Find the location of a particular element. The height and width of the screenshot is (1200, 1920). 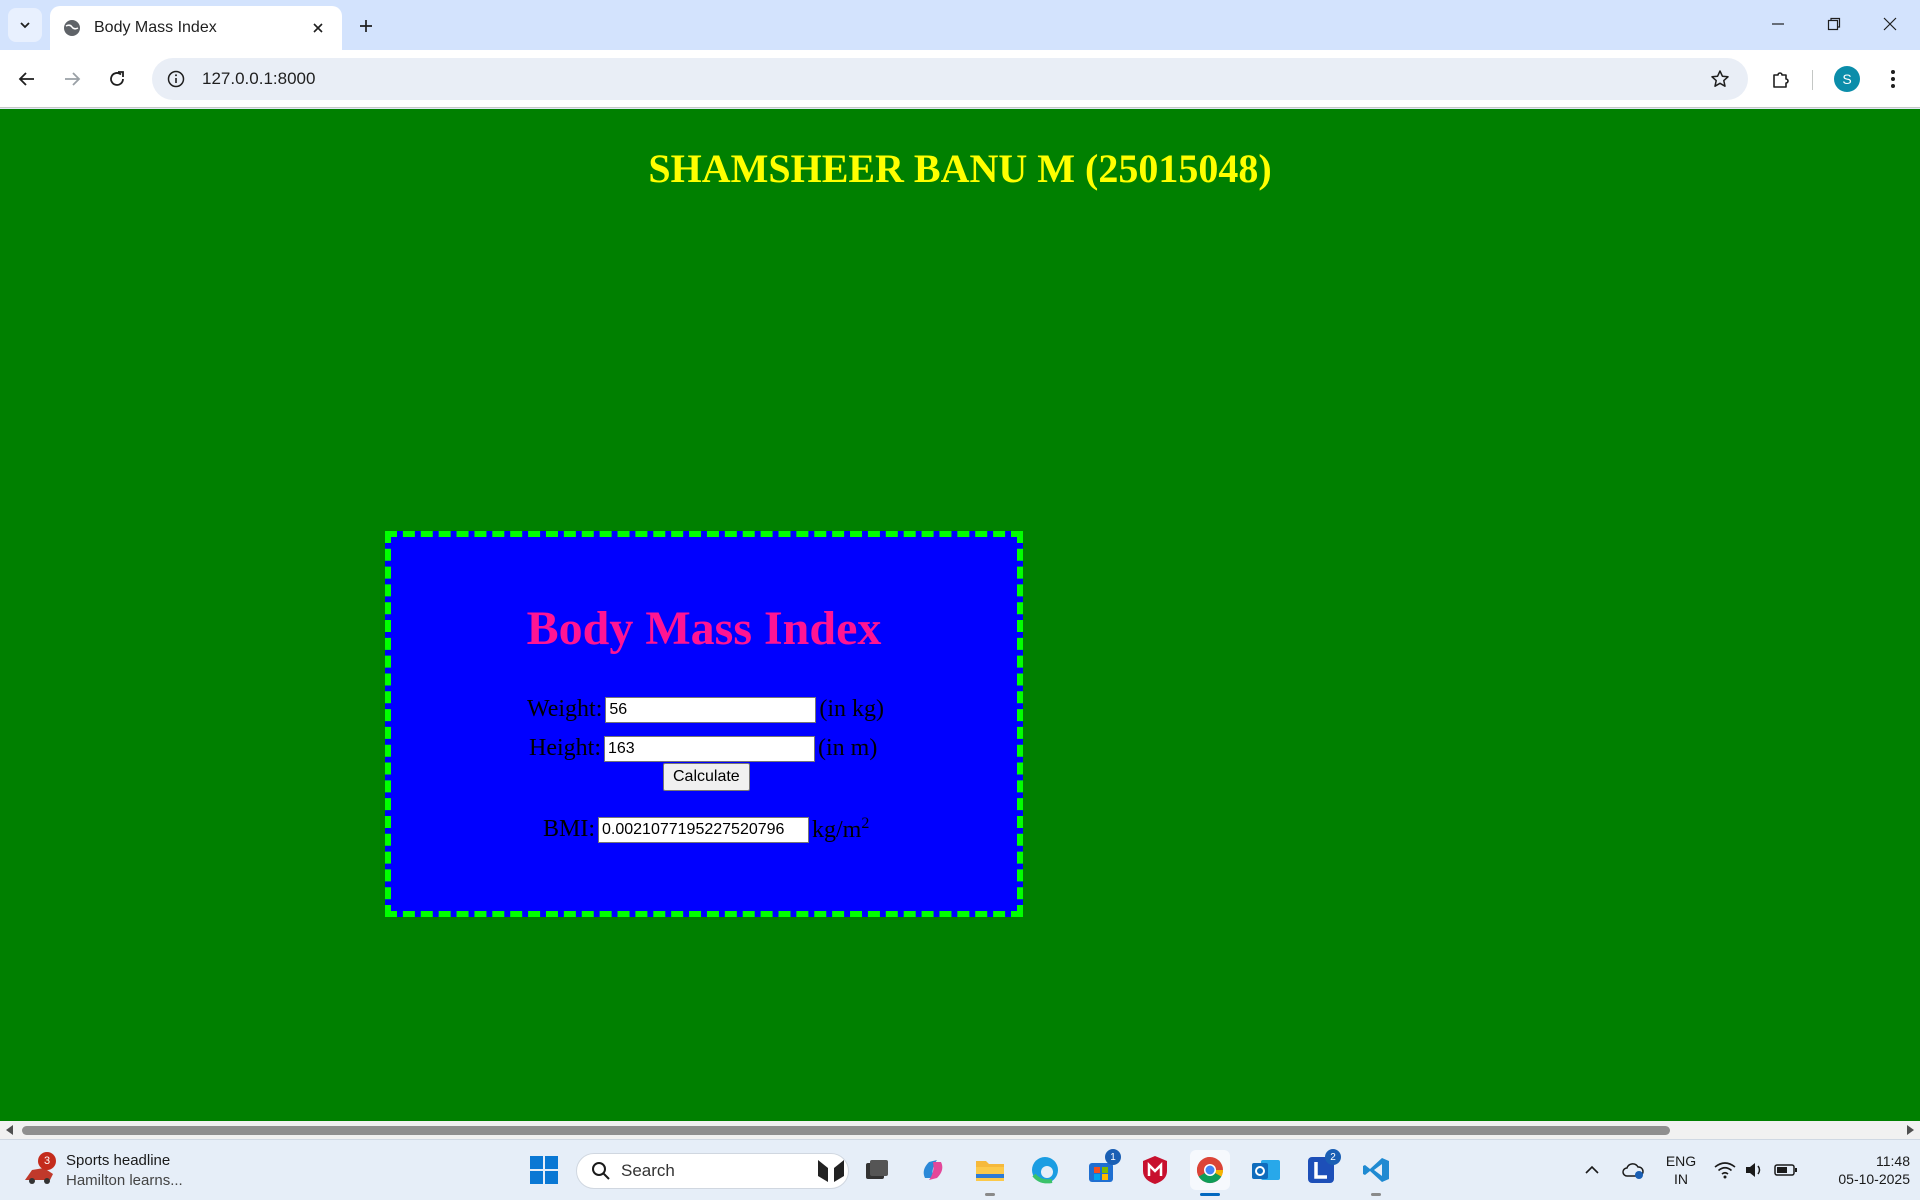

address-bar: 127.0.0.1:8000 is located at coordinates (950, 79).